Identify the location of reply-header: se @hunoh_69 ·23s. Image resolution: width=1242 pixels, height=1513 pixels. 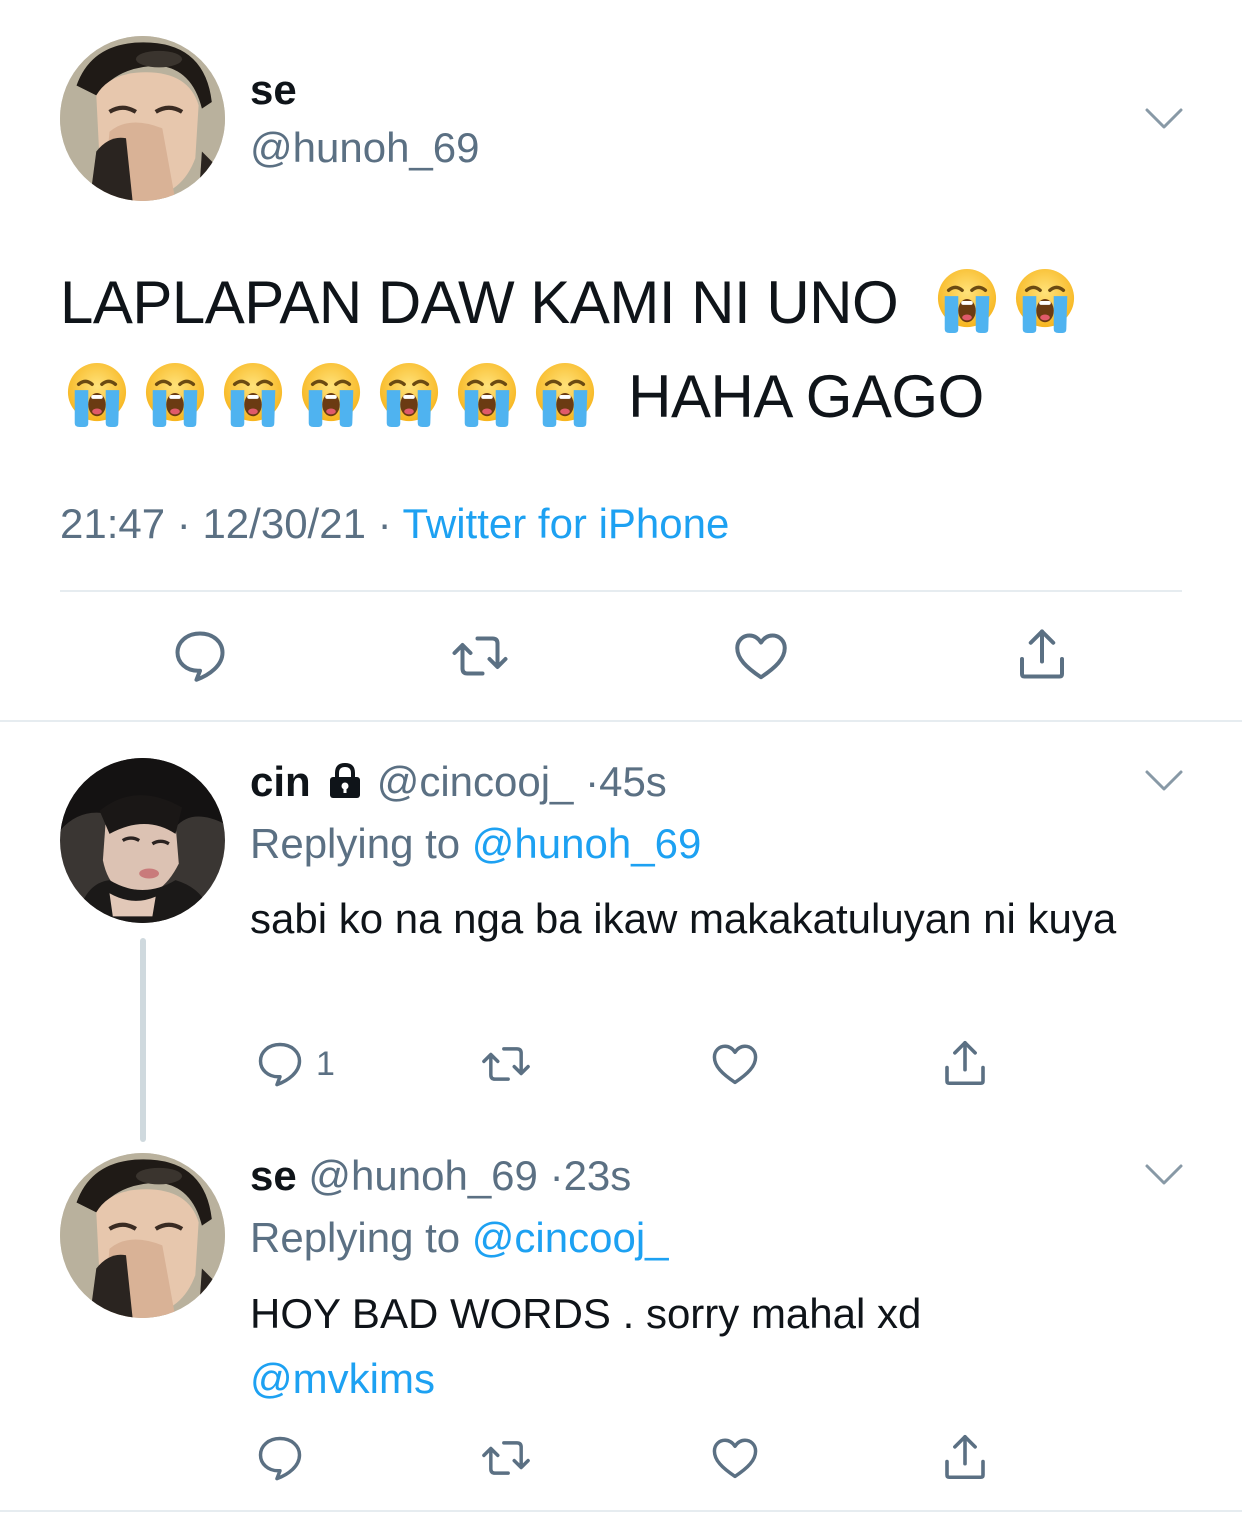
(440, 1176).